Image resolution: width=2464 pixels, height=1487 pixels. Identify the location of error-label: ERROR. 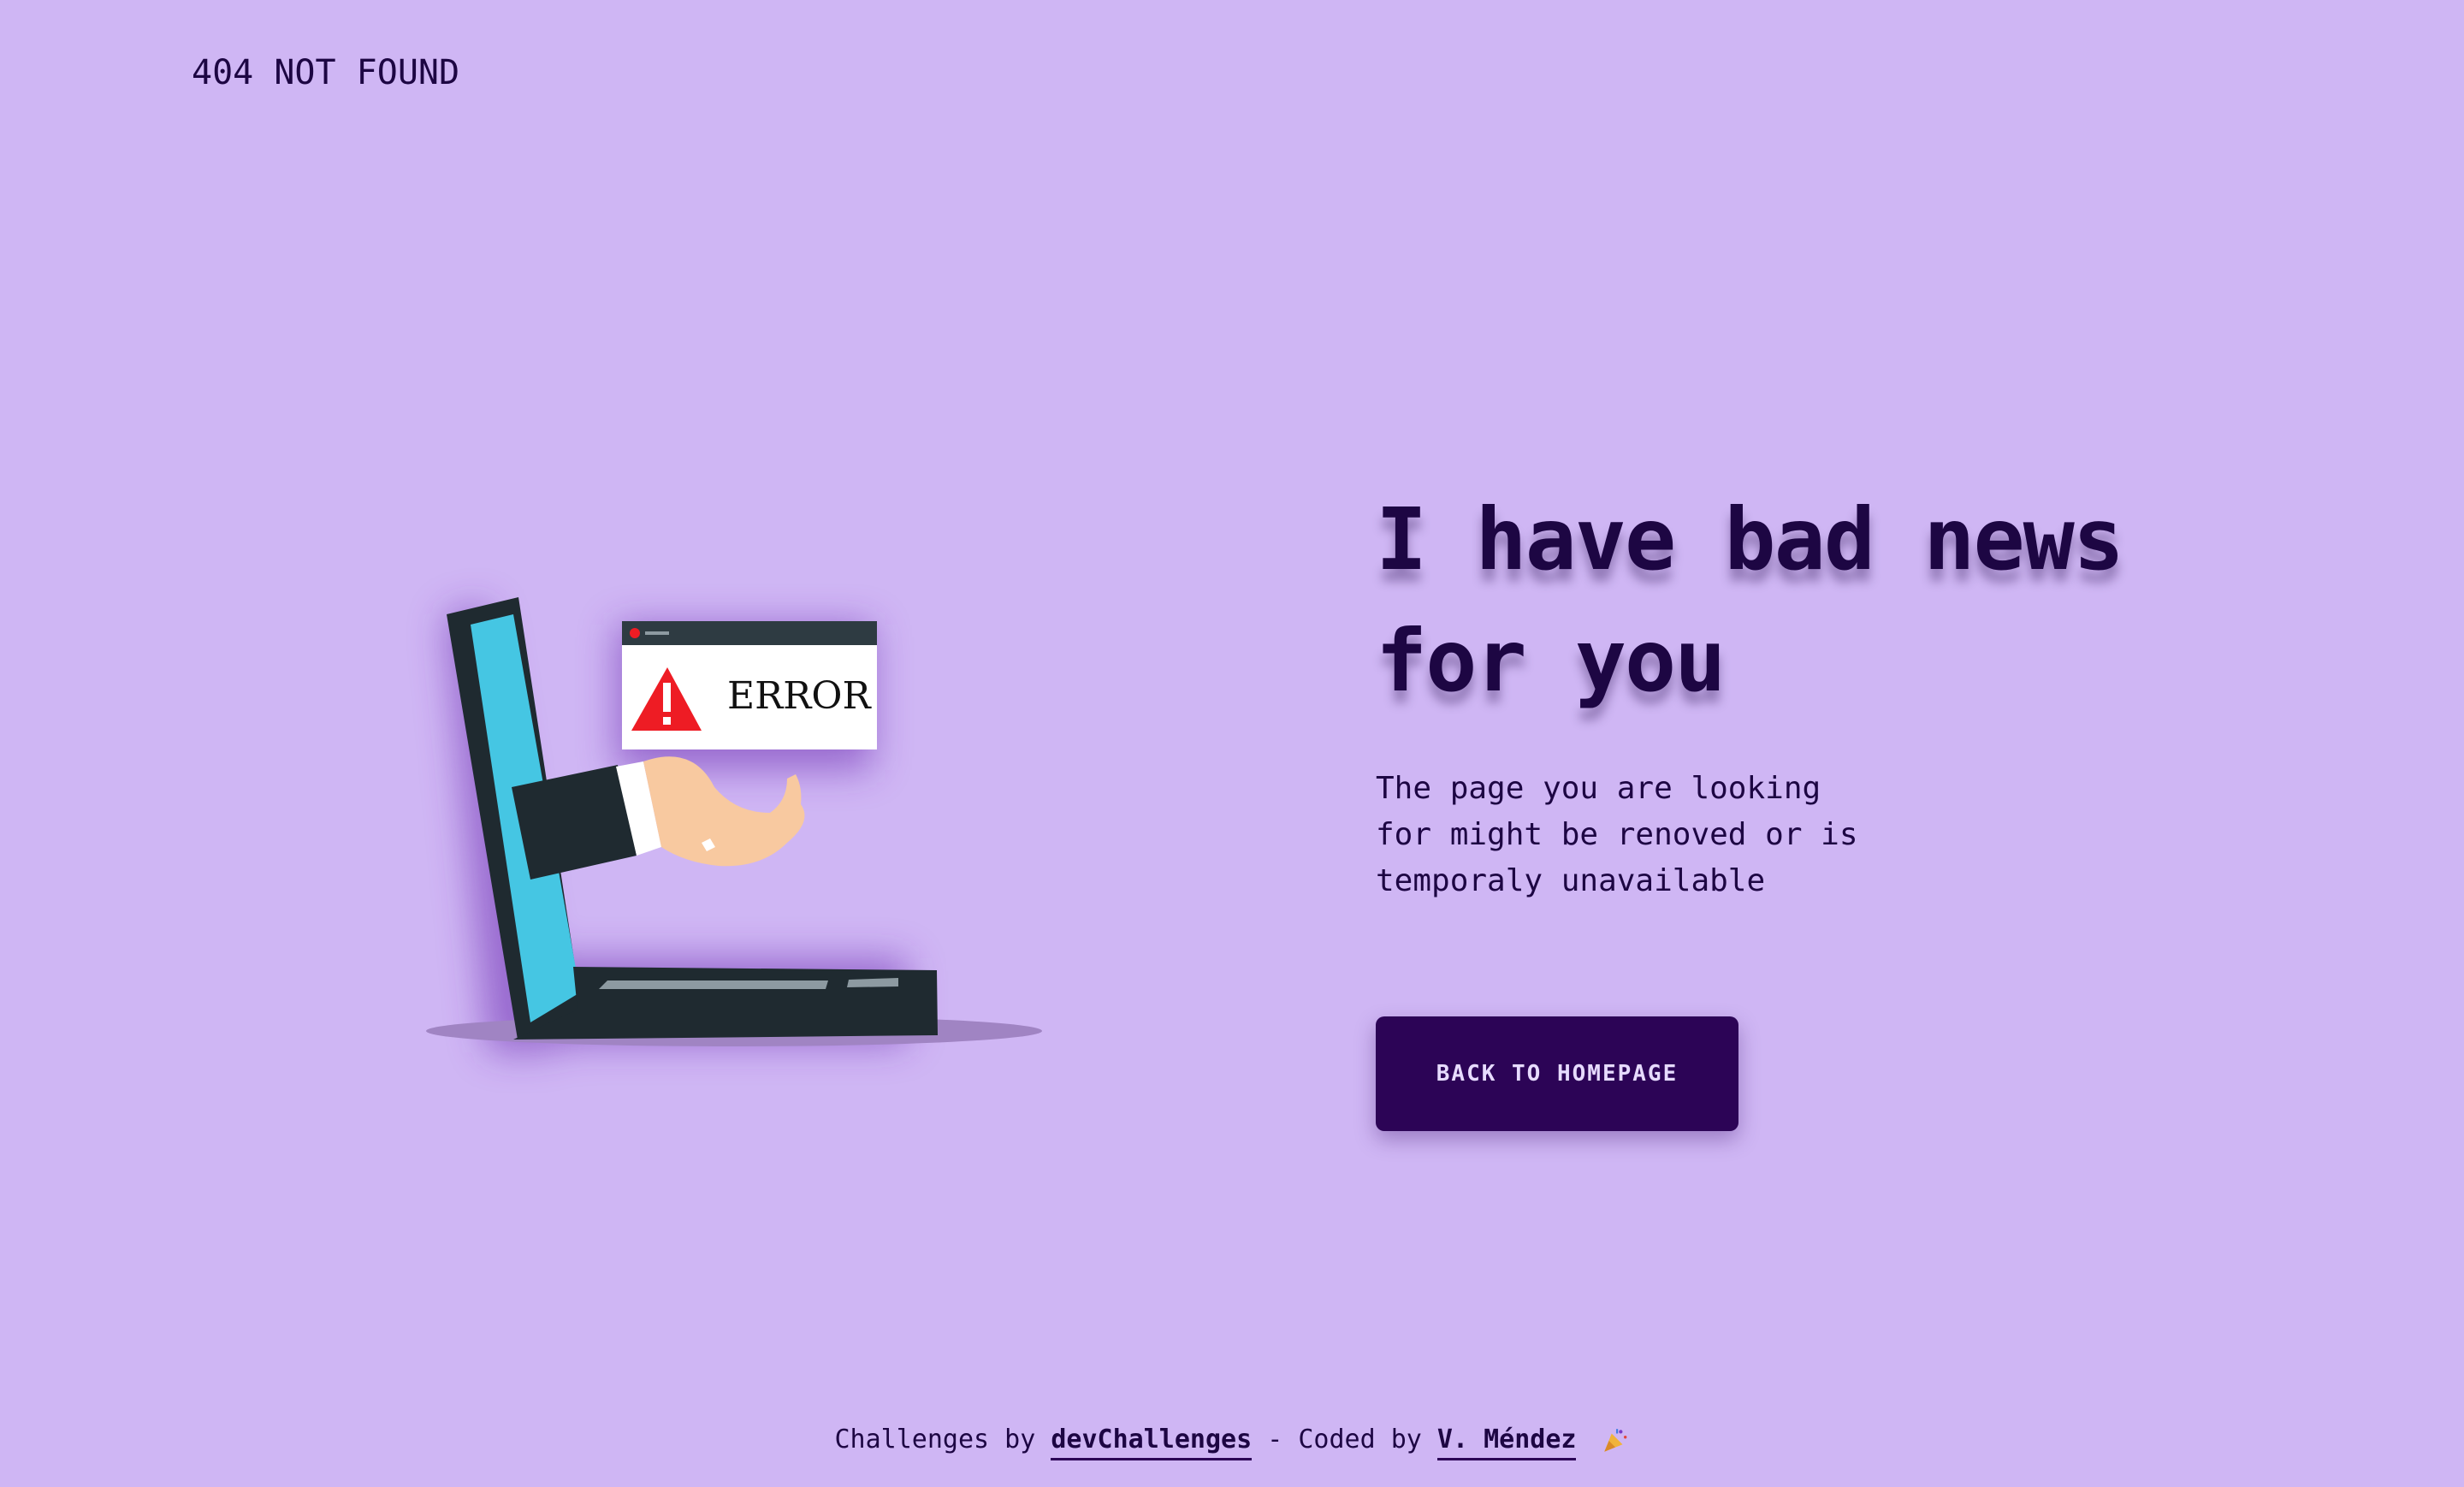
(799, 696).